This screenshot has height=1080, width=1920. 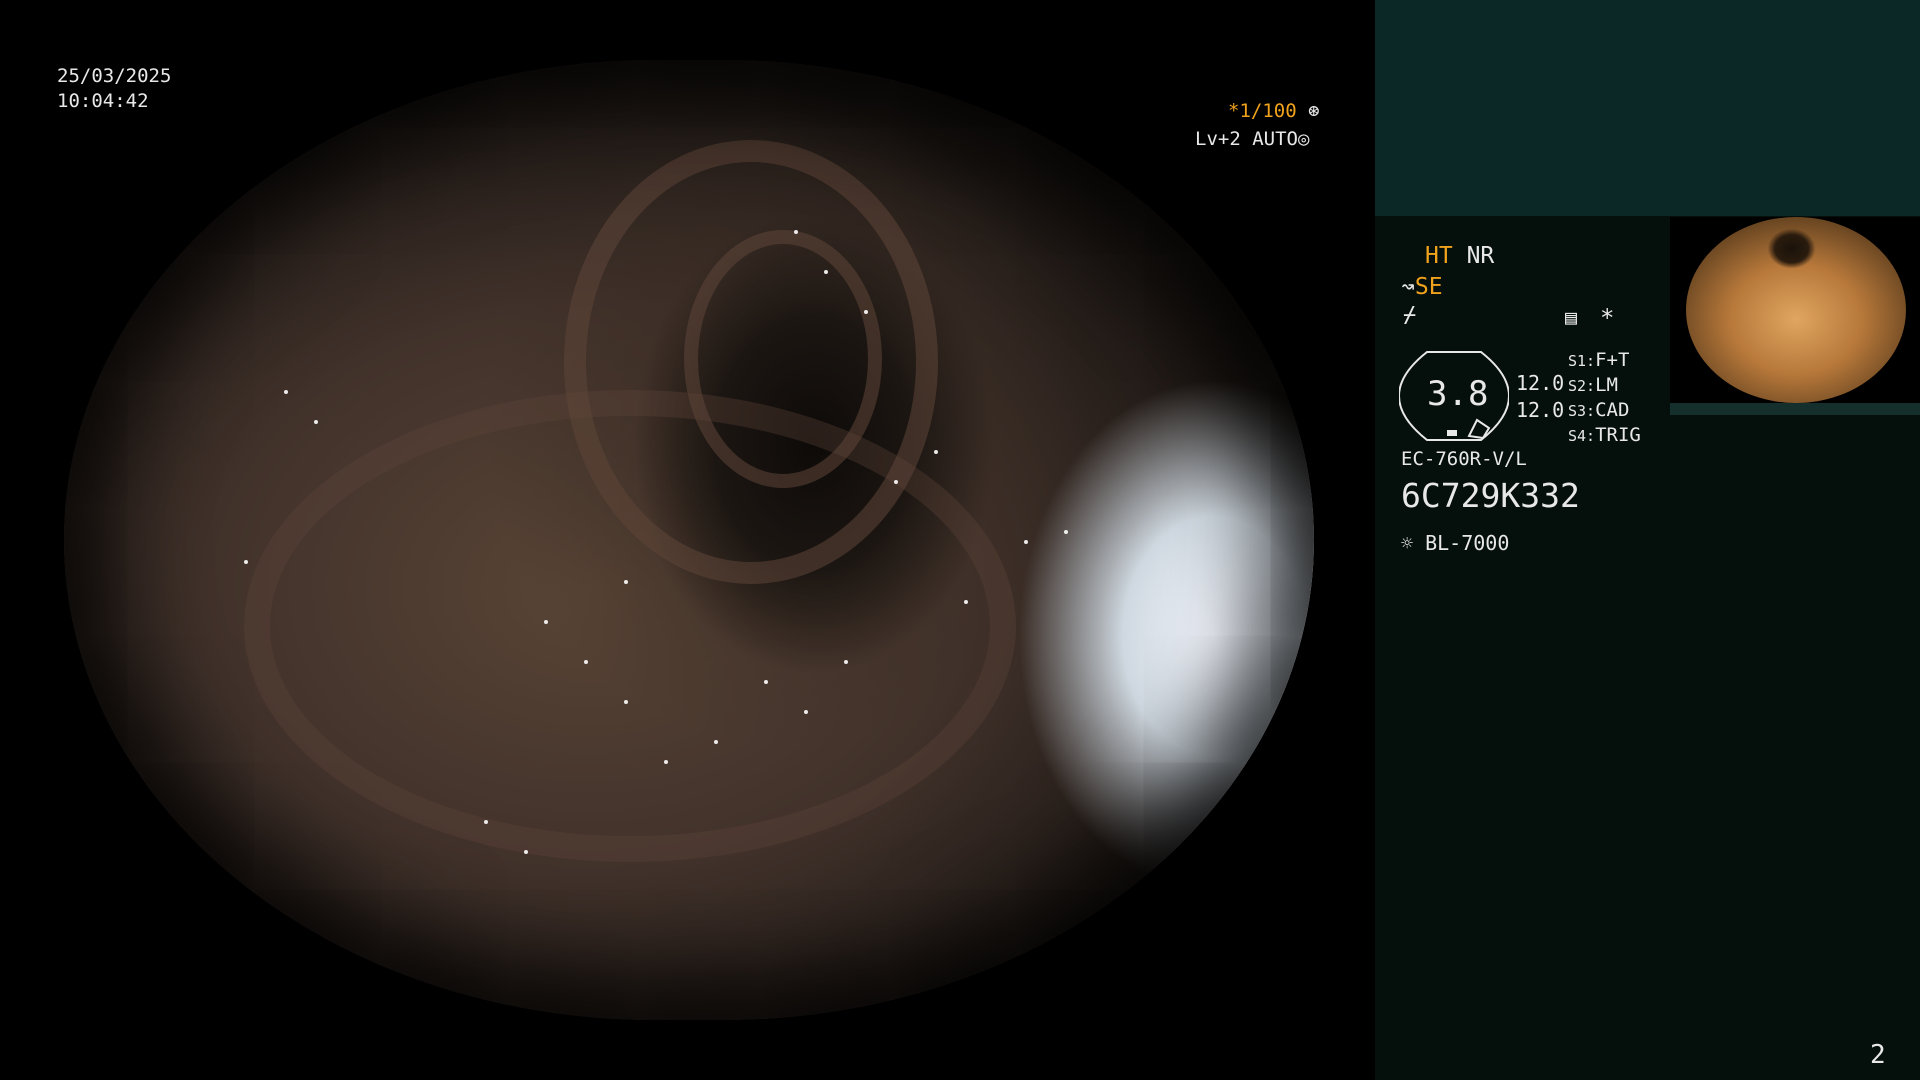 What do you see at coordinates (1408, 287) in the screenshot?
I see `se-icon: ↝` at bounding box center [1408, 287].